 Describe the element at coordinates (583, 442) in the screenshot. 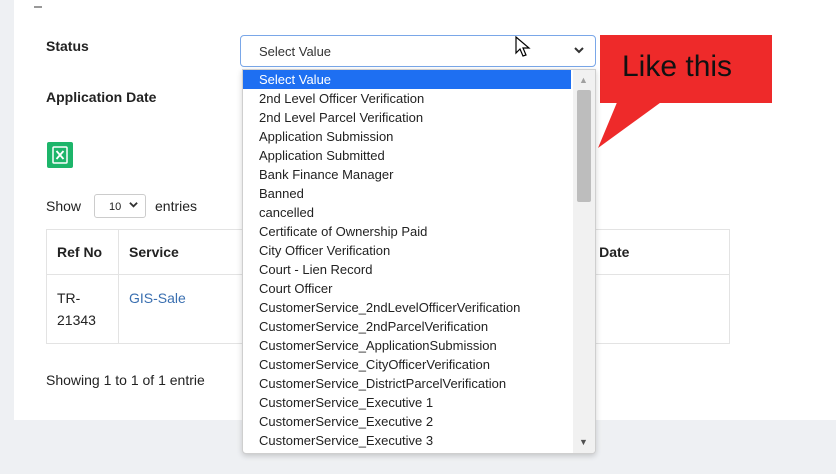

I see `scroll-down-icon: ▼` at that location.